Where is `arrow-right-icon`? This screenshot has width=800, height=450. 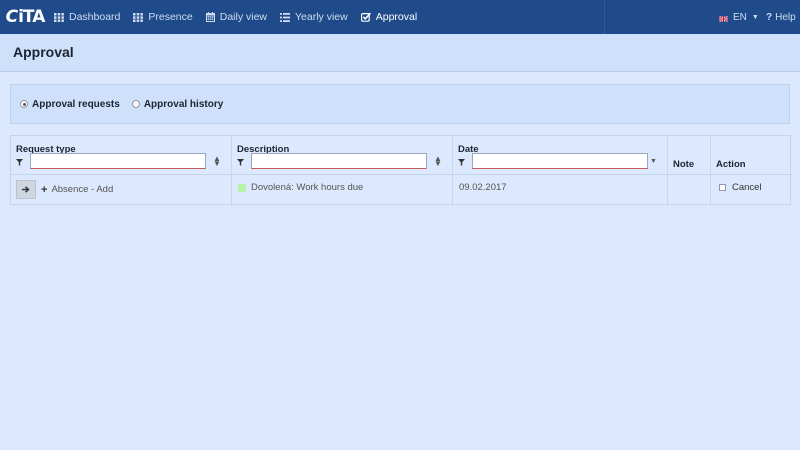
arrow-right-icon is located at coordinates (26, 189).